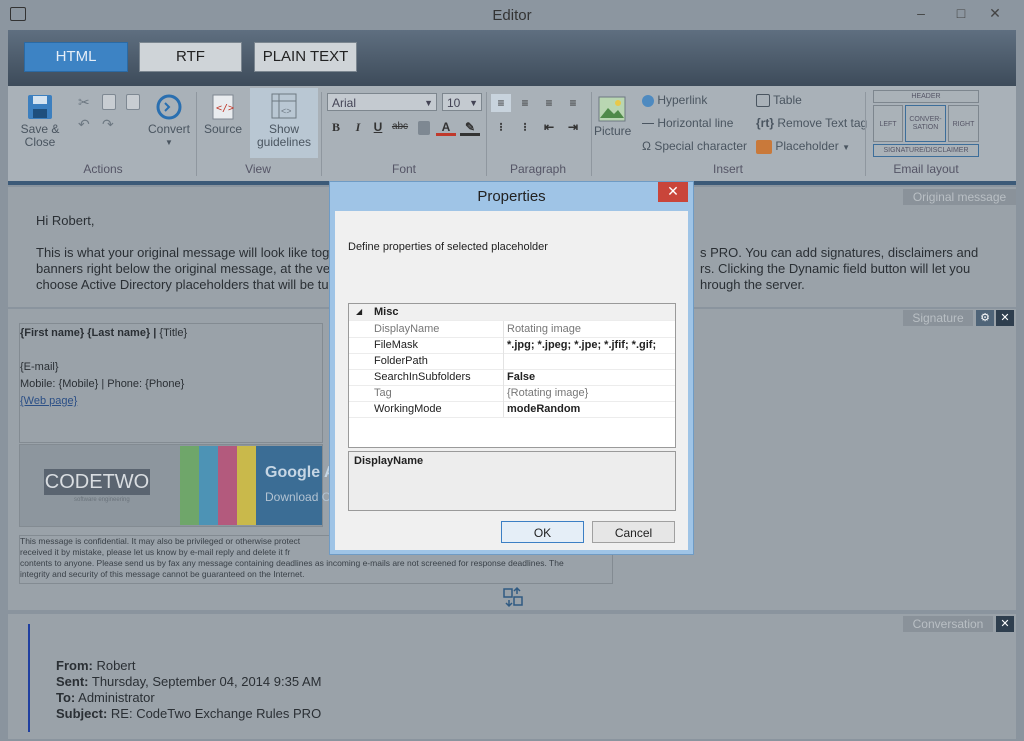  Describe the element at coordinates (462, 102) in the screenshot. I see `font-size-select: 10 ▼` at that location.